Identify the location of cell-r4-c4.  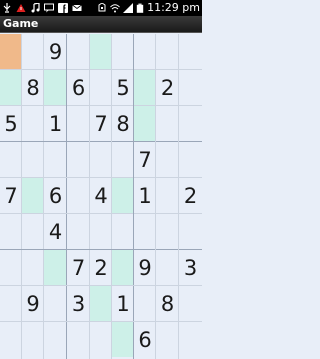
(78, 159).